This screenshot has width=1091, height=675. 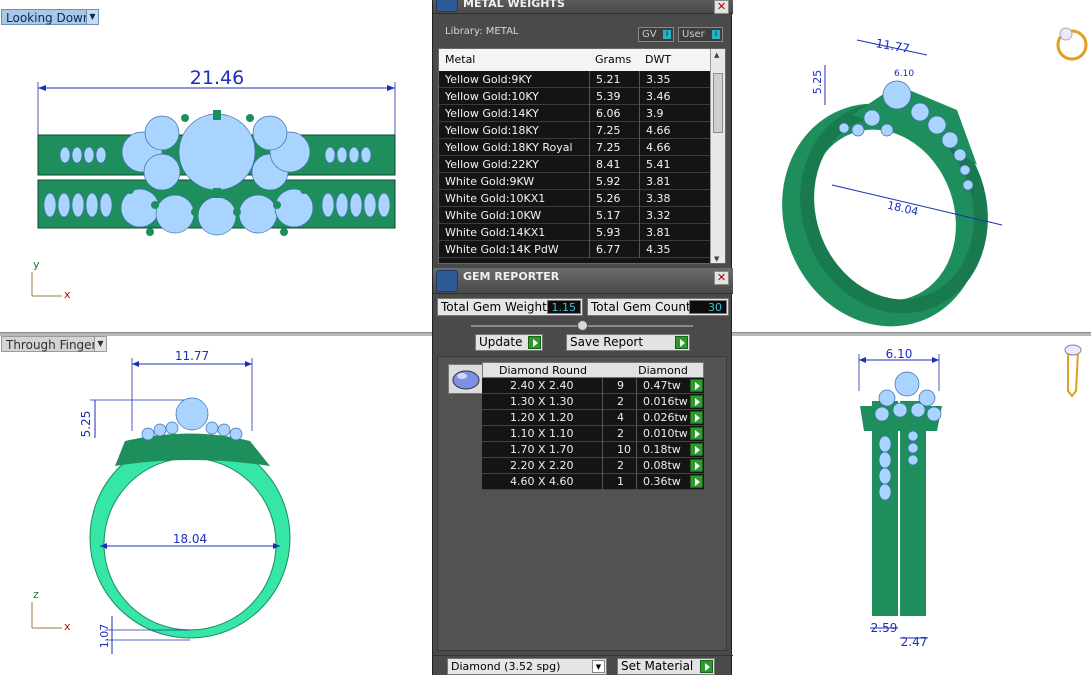 What do you see at coordinates (717, 156) in the screenshot?
I see `metal-table-scrollbar: ▲ ▼` at bounding box center [717, 156].